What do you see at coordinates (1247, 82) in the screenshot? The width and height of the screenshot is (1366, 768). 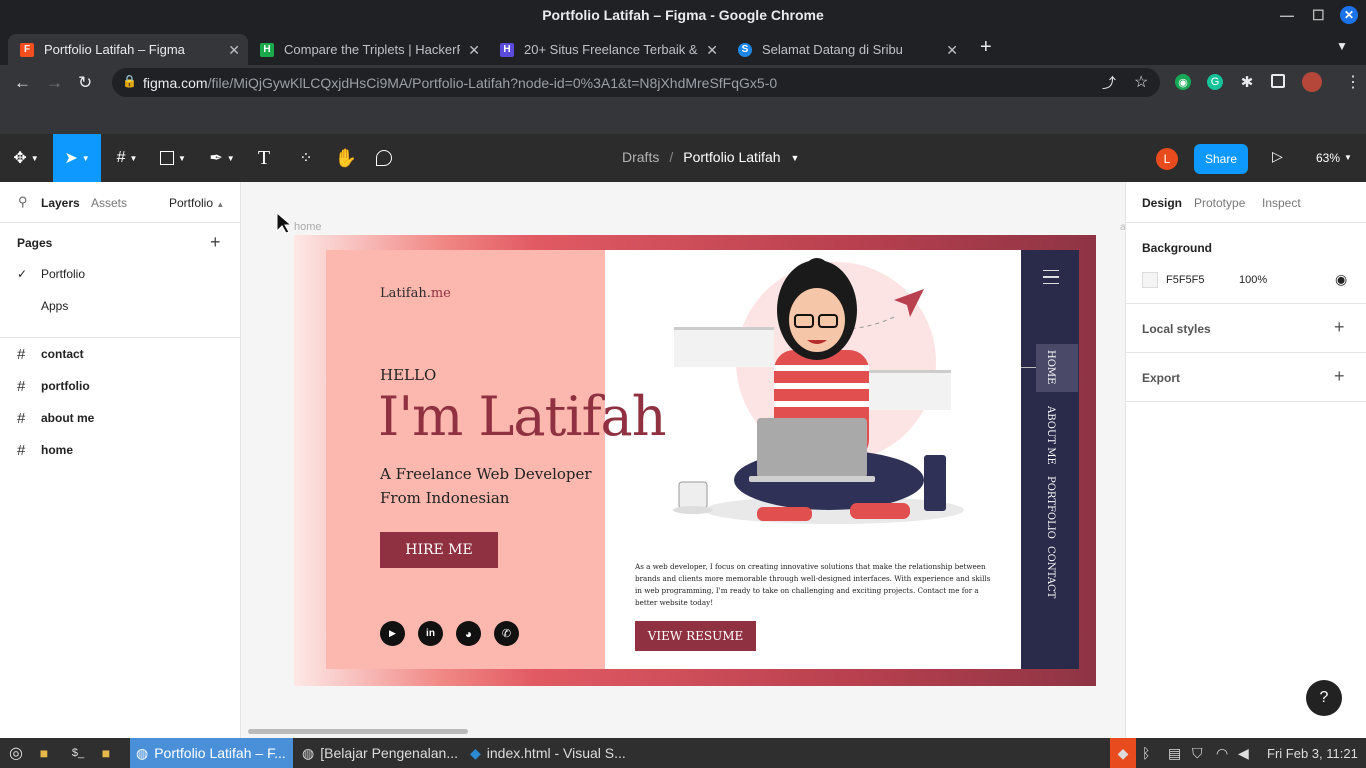 I see `extensions-puzzle-icon: ✱` at bounding box center [1247, 82].